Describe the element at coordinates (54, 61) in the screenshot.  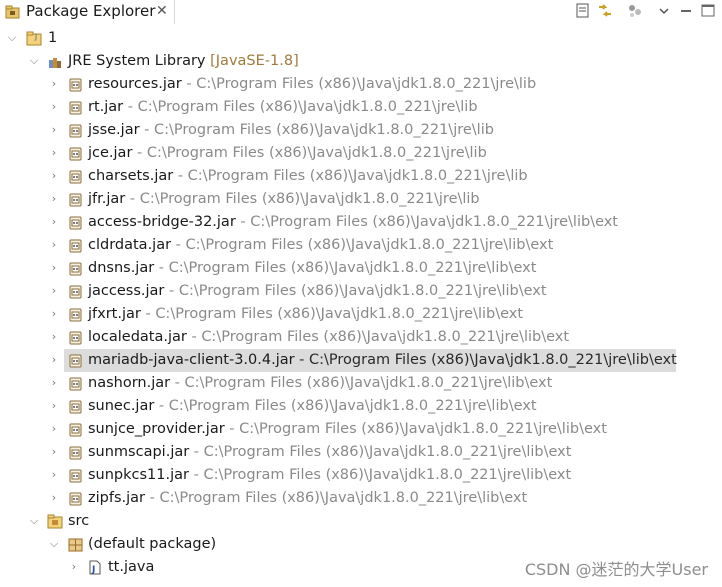
I see `library-icon` at that location.